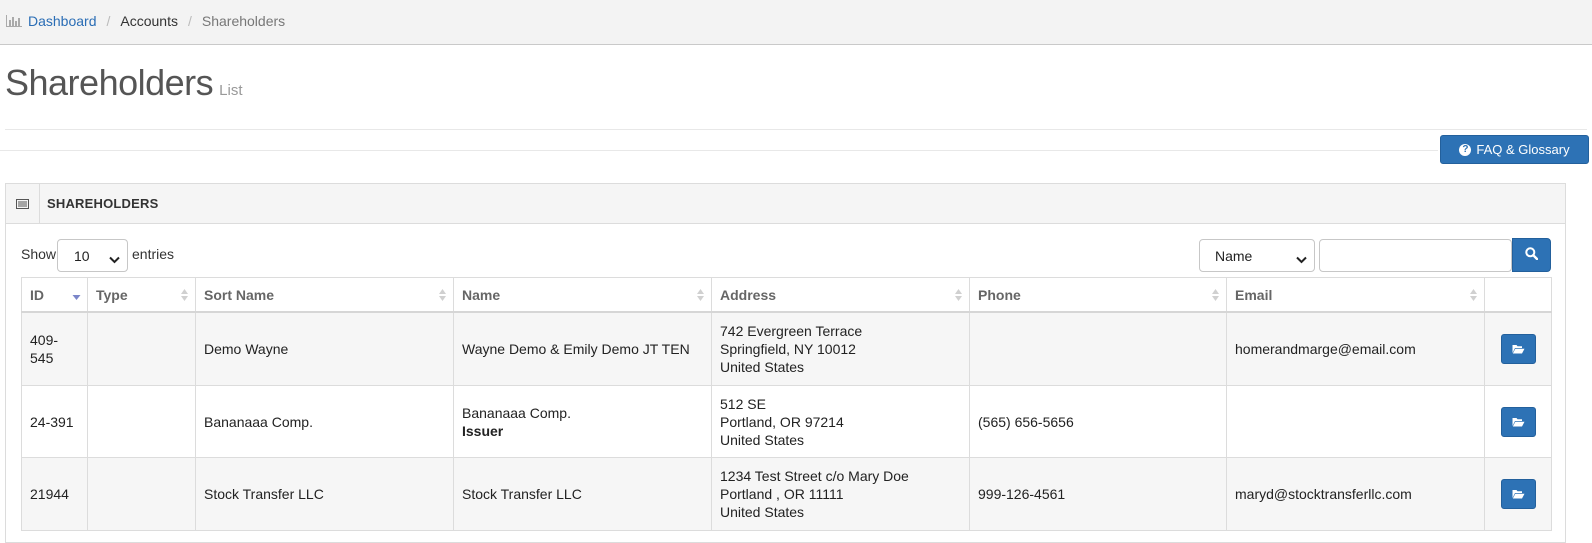  I want to click on column-header-address: Address, so click(840, 295).